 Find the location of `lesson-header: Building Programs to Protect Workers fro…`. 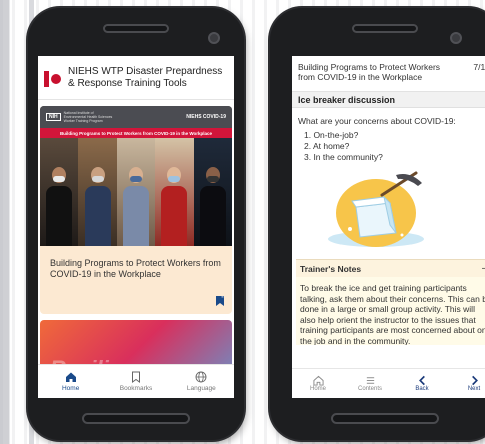

lesson-header: Building Programs to Protect Workers fro… is located at coordinates (388, 74).